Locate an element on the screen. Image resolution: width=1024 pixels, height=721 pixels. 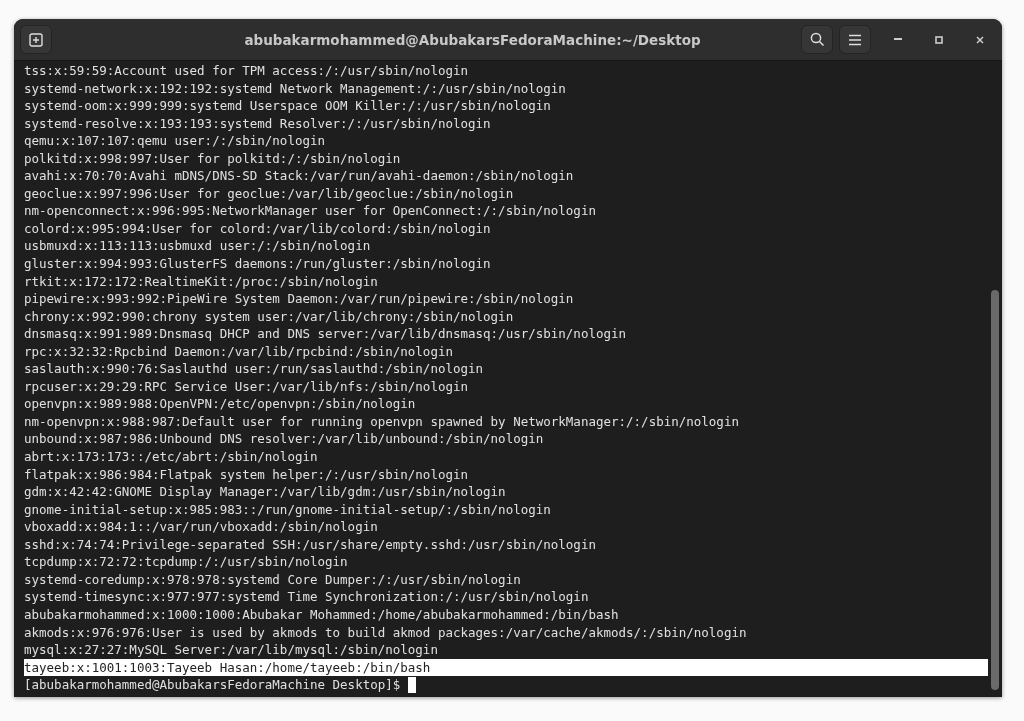
output-line: systemd-timesync:x:977:977:systemd Time Synchronization:/:/usr/sbin/nologin is located at coordinates (307, 597).